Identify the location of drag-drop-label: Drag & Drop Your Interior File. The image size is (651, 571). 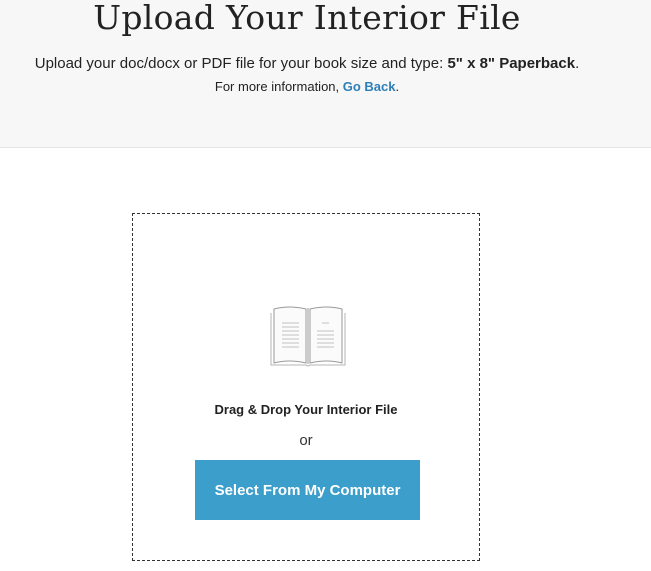
(306, 409).